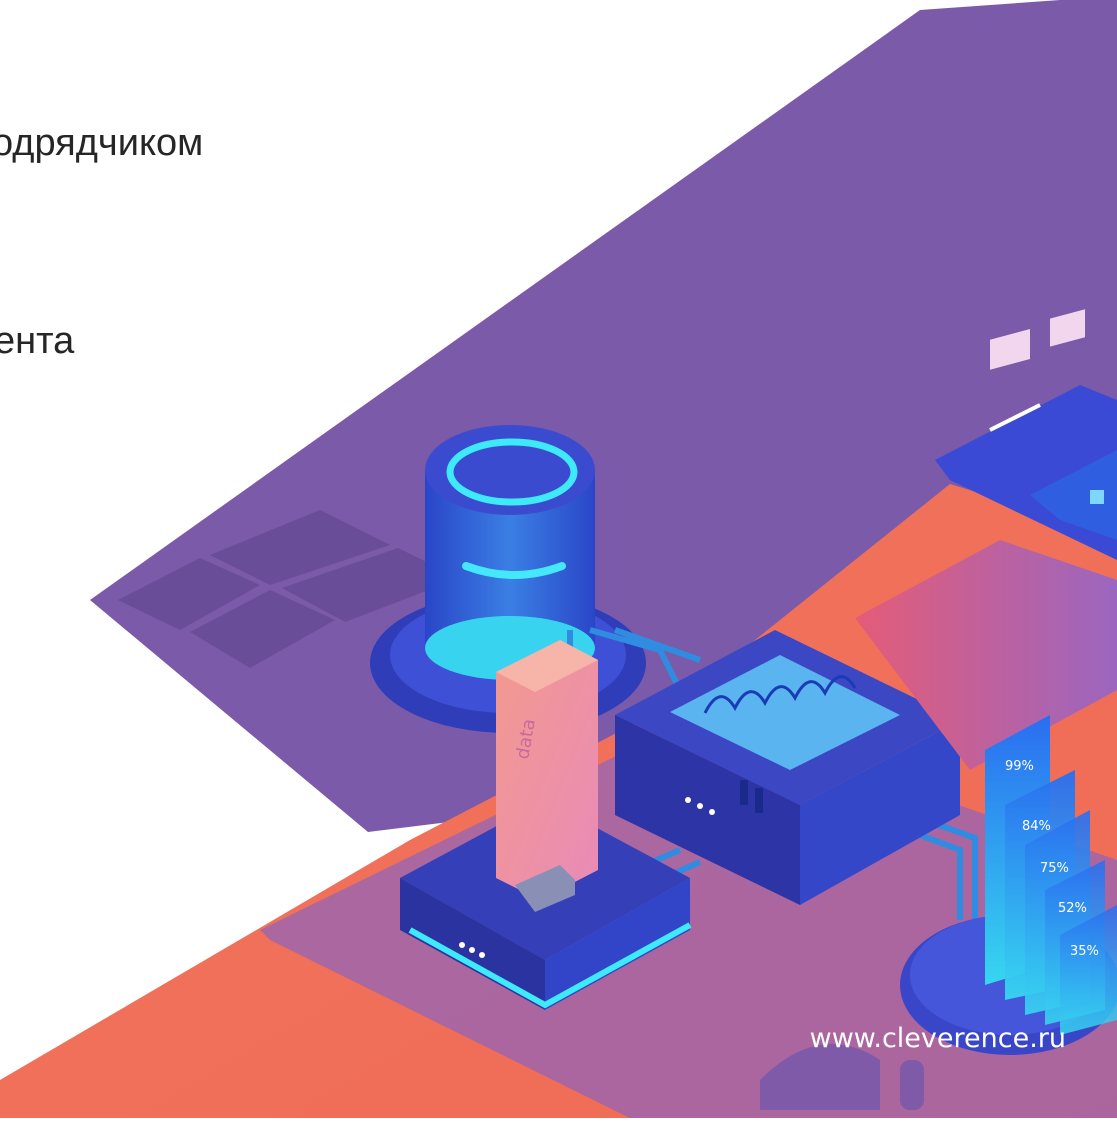 This screenshot has width=1117, height=1133. What do you see at coordinates (1072, 908) in the screenshot?
I see `bar-label-4: 52%` at bounding box center [1072, 908].